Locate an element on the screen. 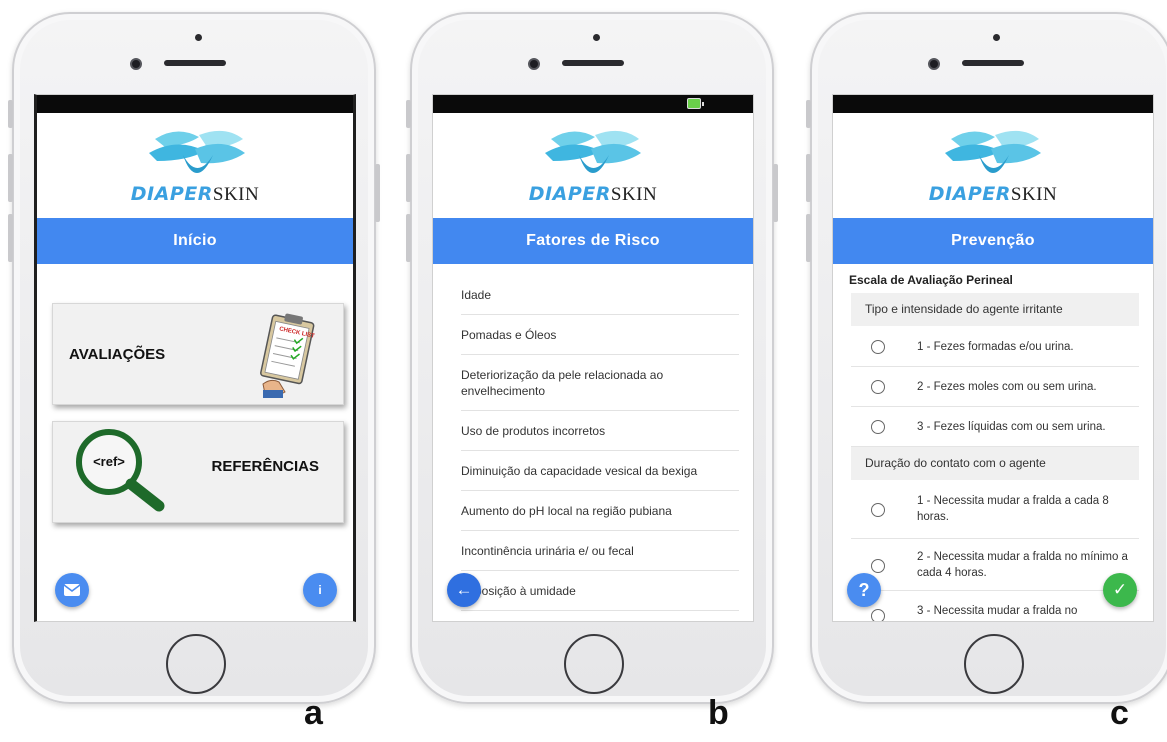  radio-option: 3 - Fezes líquidas com ou sem urina. is located at coordinates (995, 427).